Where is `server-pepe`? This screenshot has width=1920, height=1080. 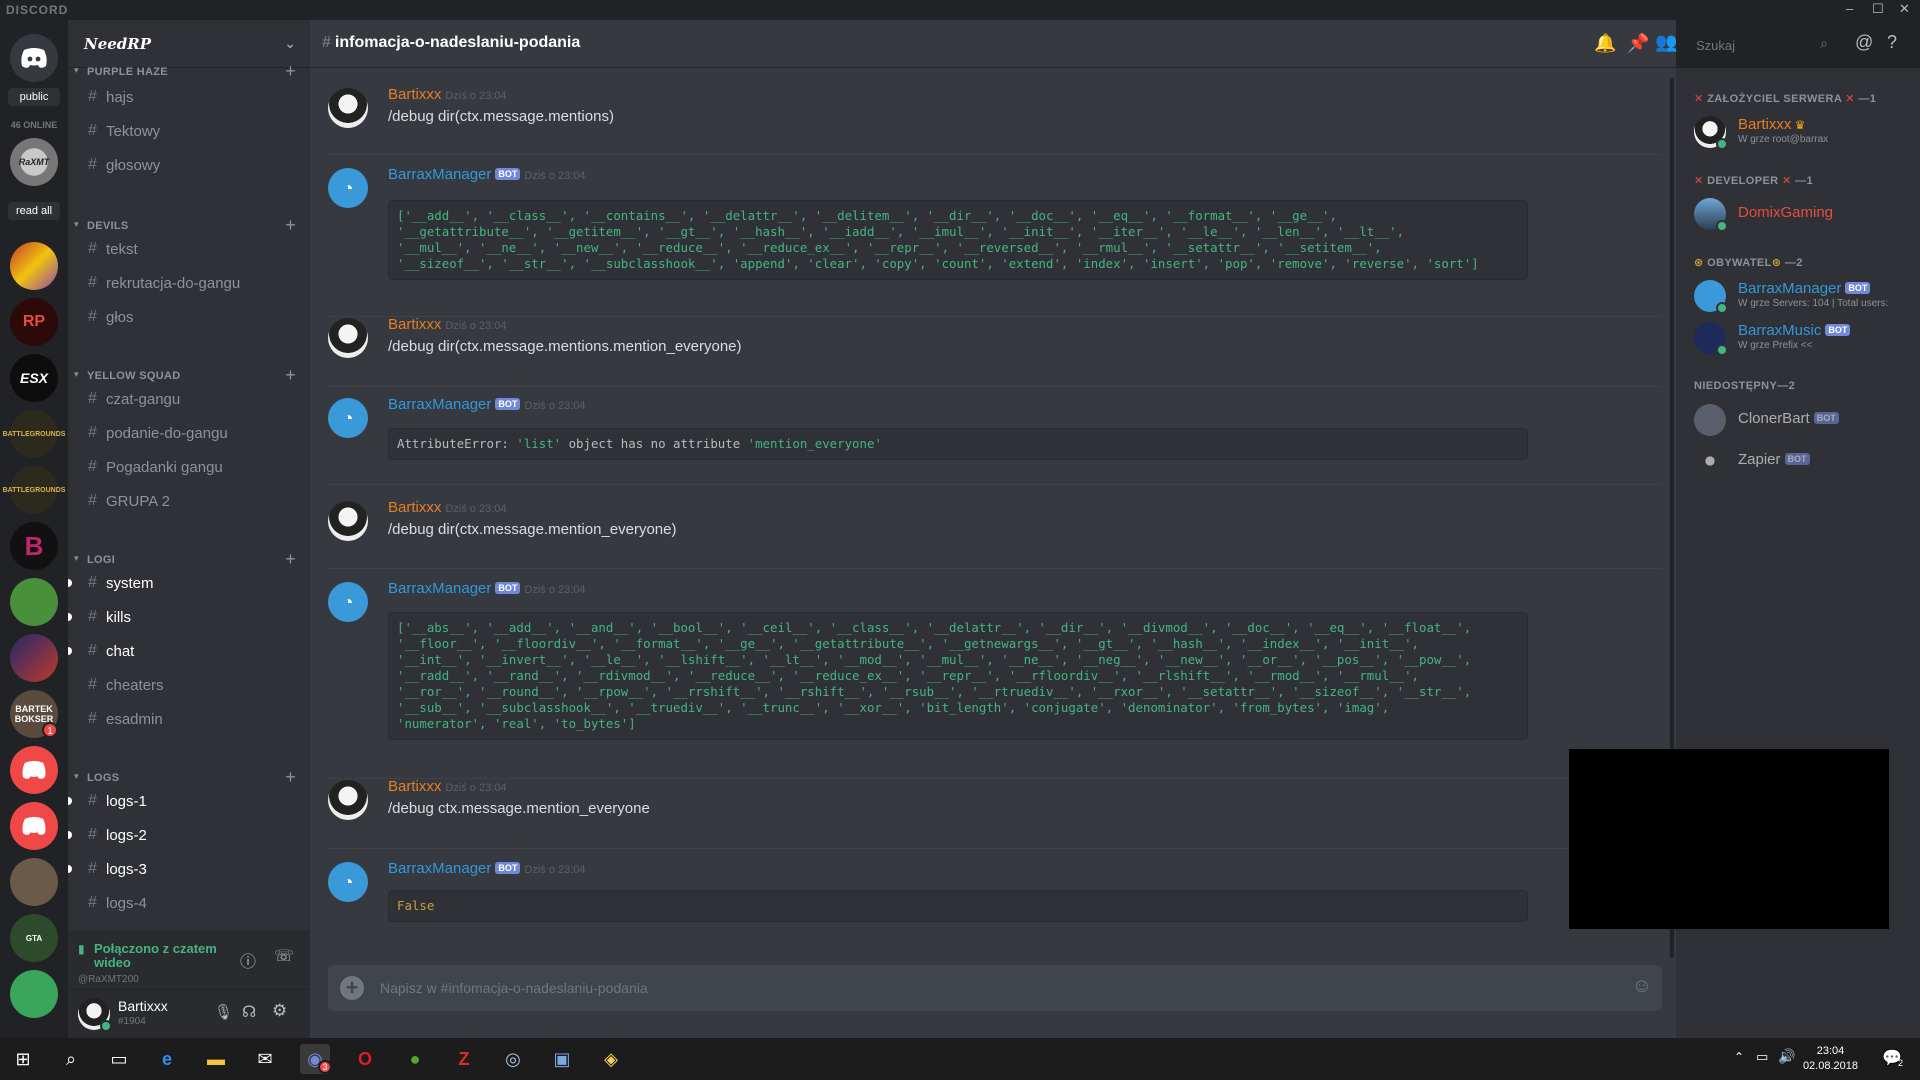
server-pepe is located at coordinates (34, 602).